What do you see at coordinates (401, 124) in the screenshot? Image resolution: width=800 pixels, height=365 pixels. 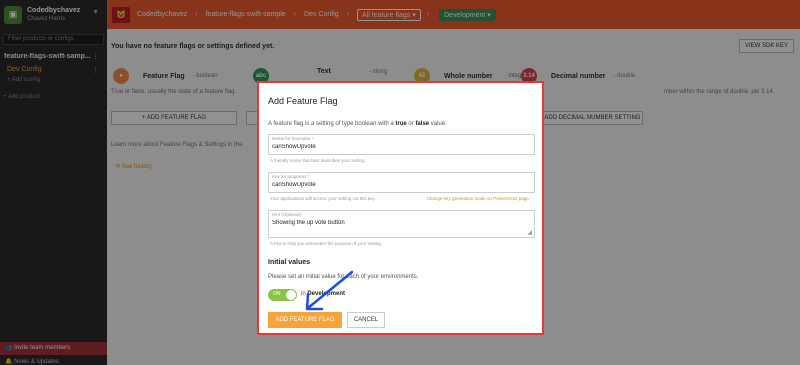 I see `desc-true: true` at bounding box center [401, 124].